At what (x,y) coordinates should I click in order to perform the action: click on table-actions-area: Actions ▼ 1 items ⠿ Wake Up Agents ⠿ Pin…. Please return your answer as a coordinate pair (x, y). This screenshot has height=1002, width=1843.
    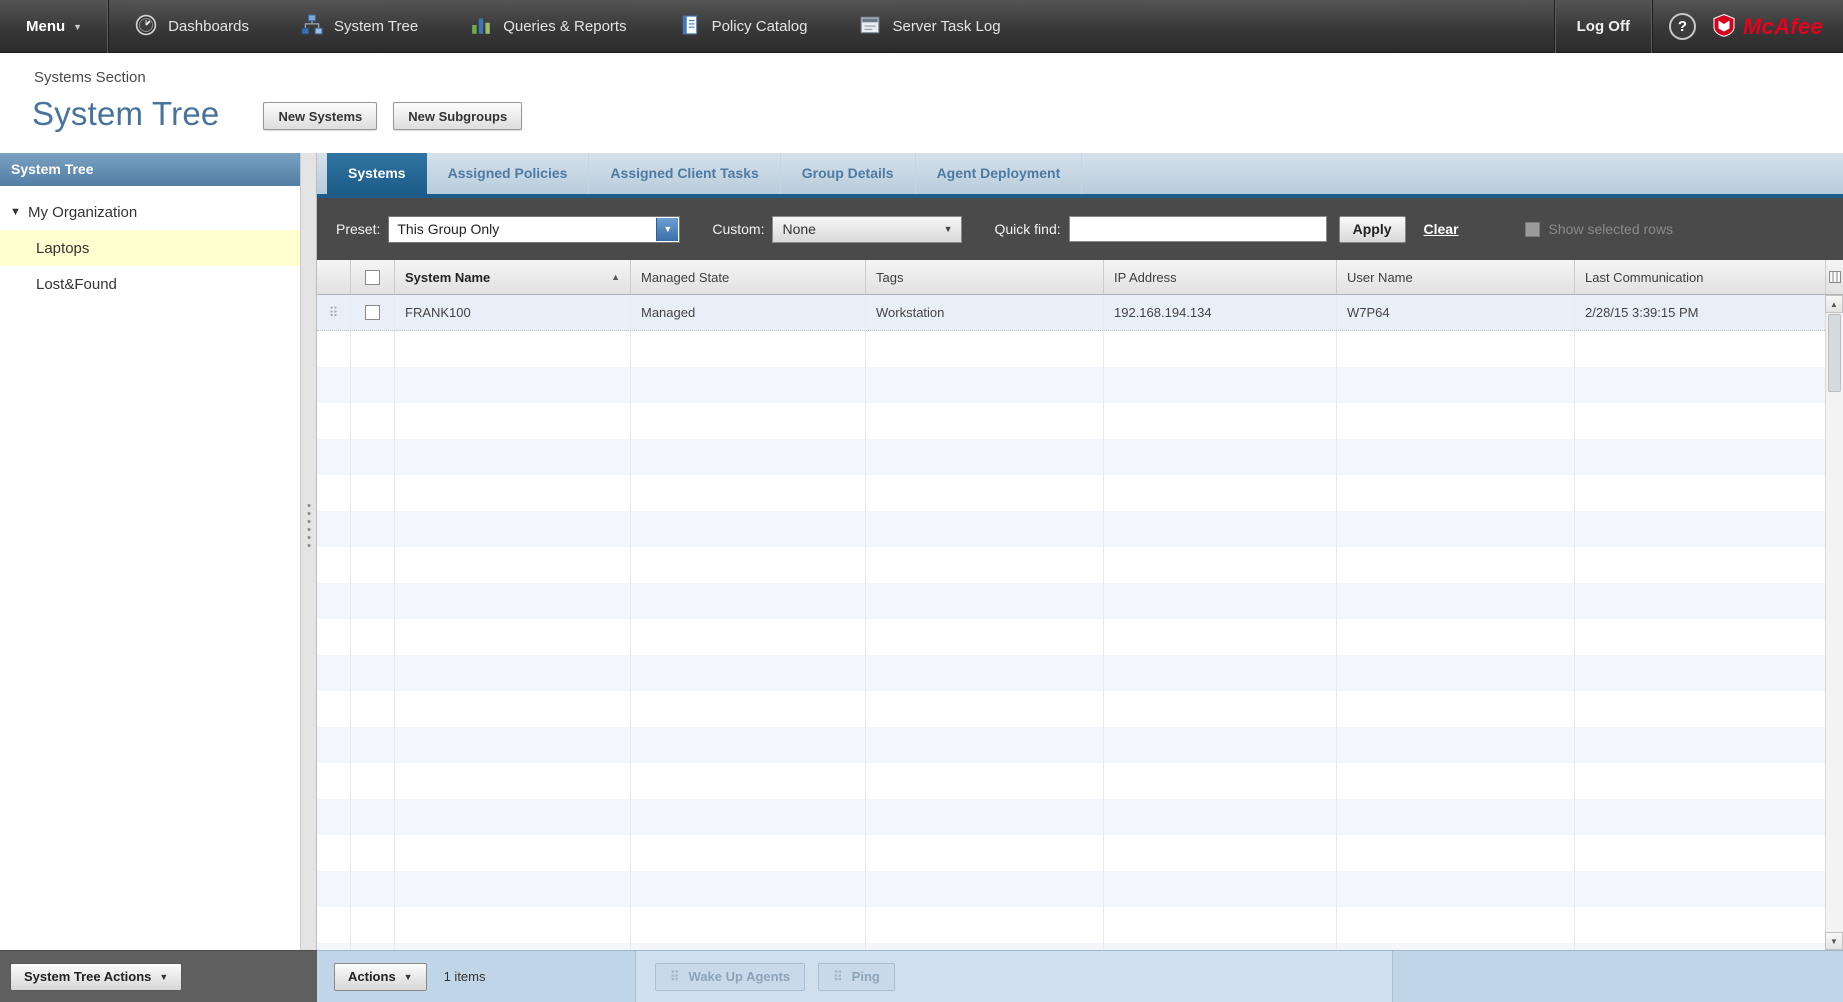
    Looking at the image, I should click on (1080, 976).